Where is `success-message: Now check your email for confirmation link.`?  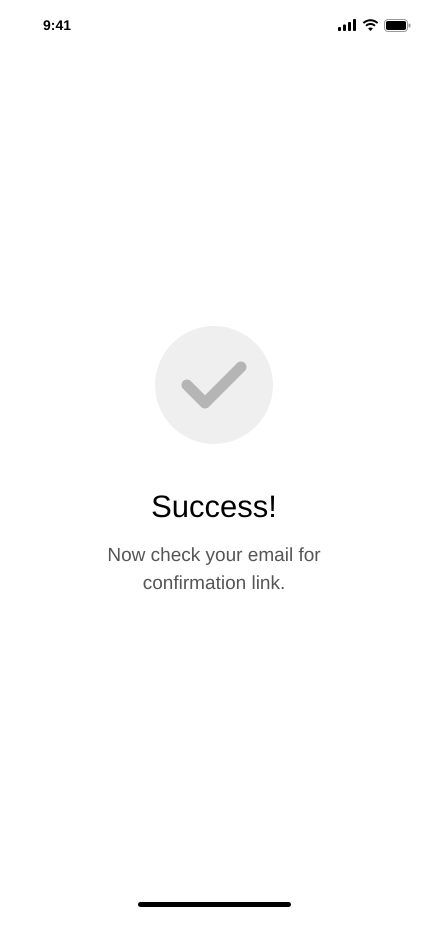 success-message: Now check your email for confirmation link. is located at coordinates (214, 570).